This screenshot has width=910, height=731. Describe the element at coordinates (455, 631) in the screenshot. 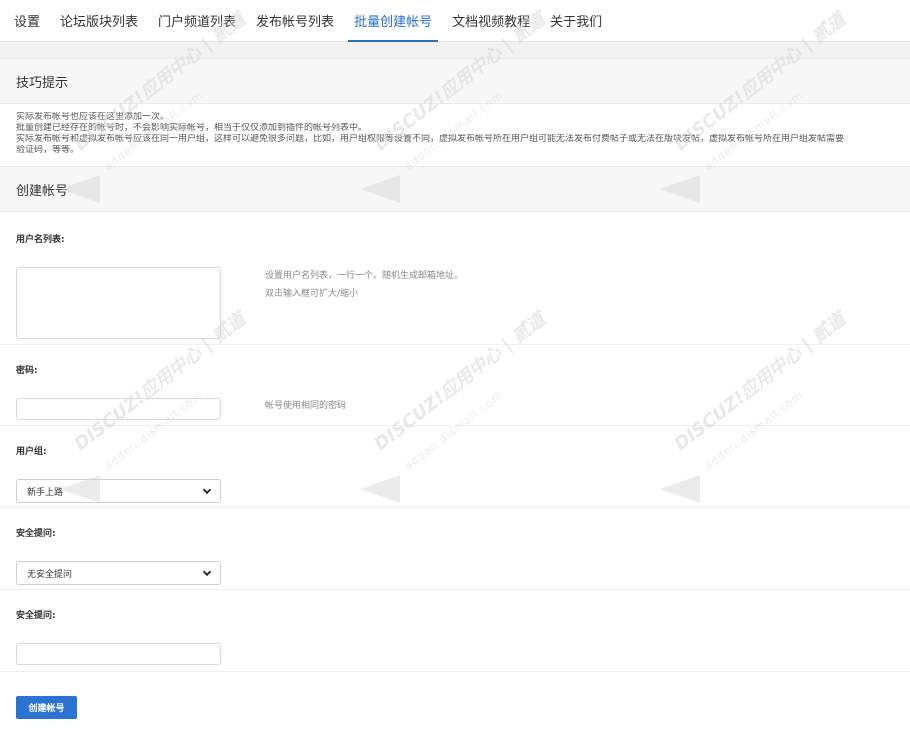

I see `security-answer-row: 安全提问:` at that location.